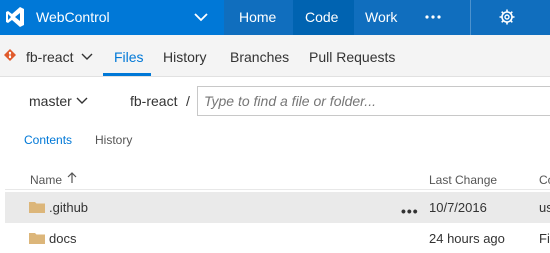 The image size is (550, 253). What do you see at coordinates (463, 180) in the screenshot?
I see `column-last-change-header: Last Change` at bounding box center [463, 180].